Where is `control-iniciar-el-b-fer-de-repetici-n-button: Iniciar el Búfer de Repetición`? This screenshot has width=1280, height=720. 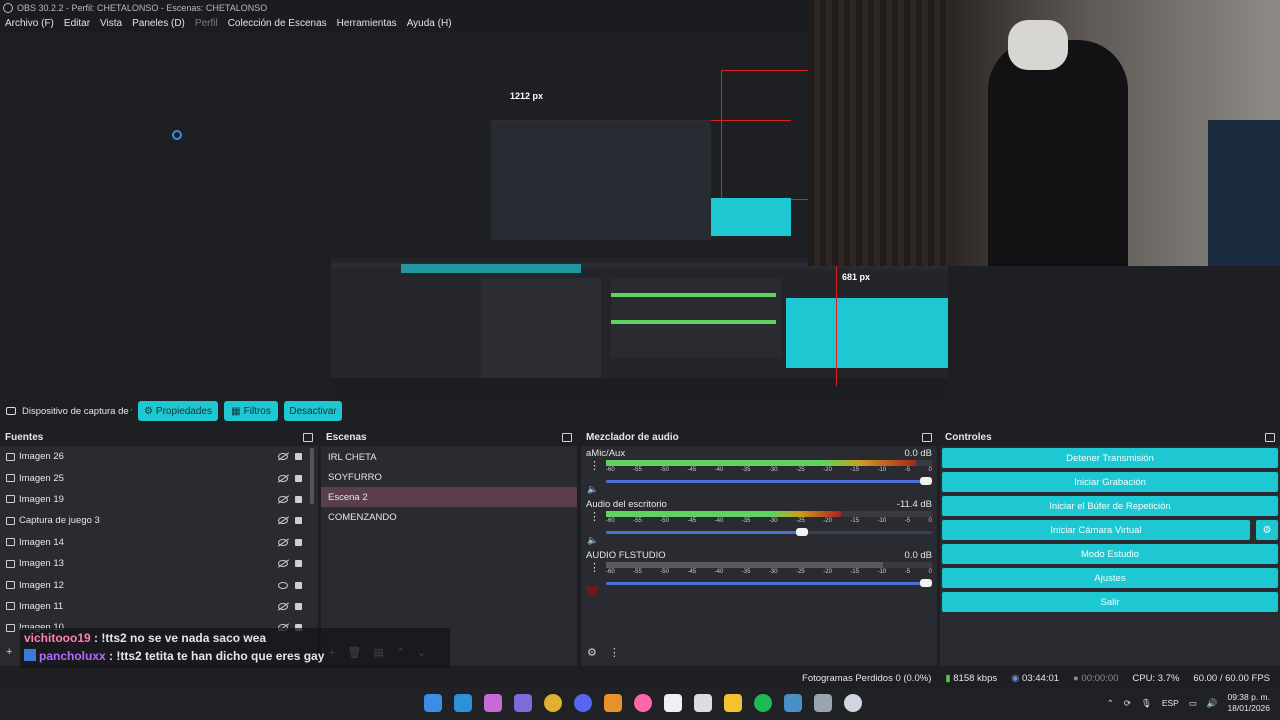 control-iniciar-el-b-fer-de-repetici-n-button: Iniciar el Búfer de Repetición is located at coordinates (1110, 506).